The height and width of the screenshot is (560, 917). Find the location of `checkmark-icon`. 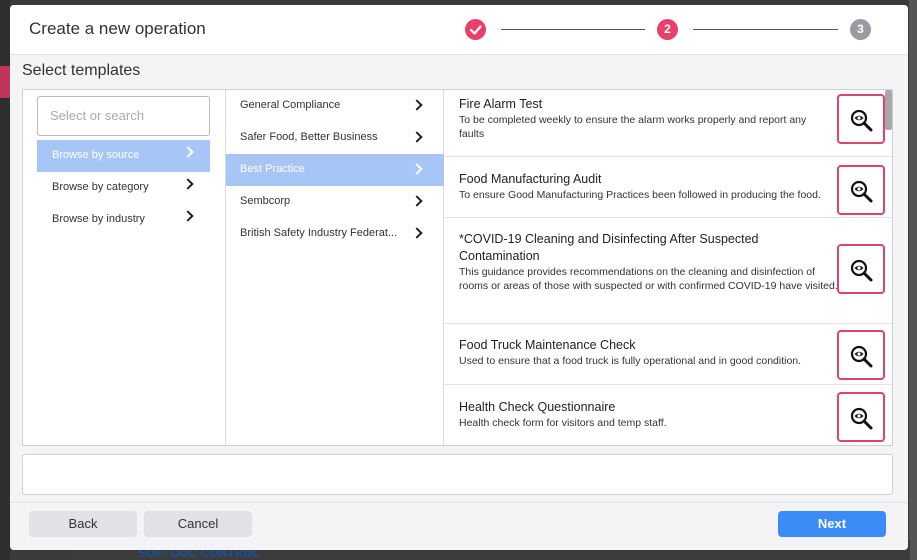

checkmark-icon is located at coordinates (475, 30).